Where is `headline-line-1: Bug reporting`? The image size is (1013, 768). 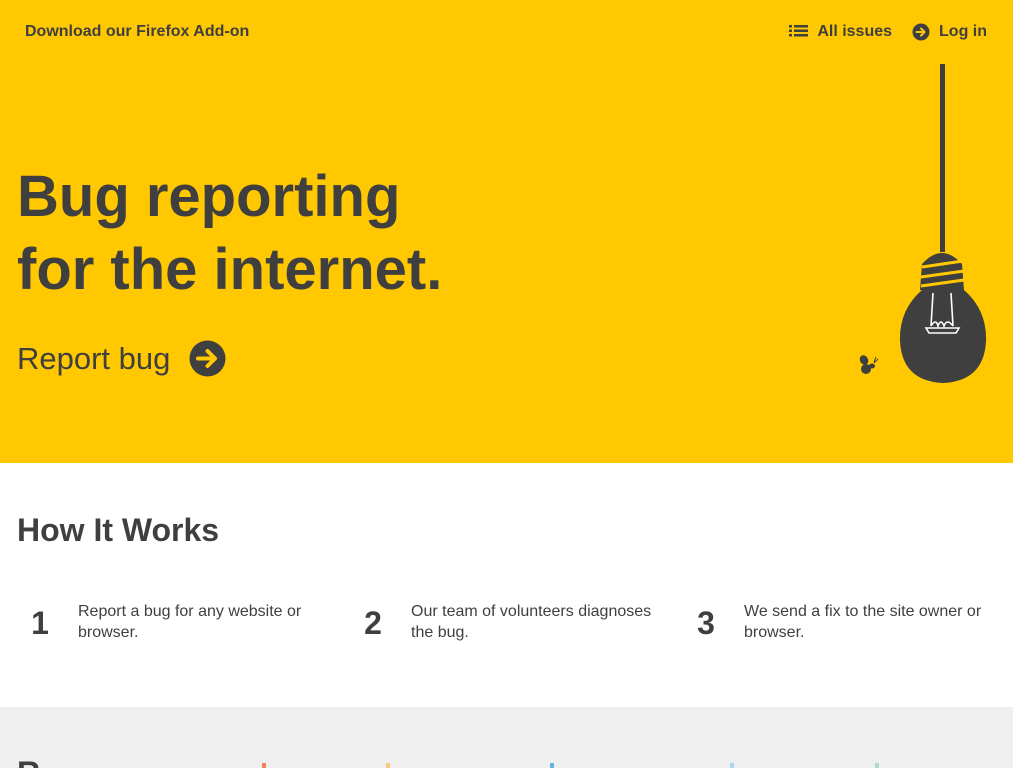 headline-line-1: Bug reporting is located at coordinates (209, 196).